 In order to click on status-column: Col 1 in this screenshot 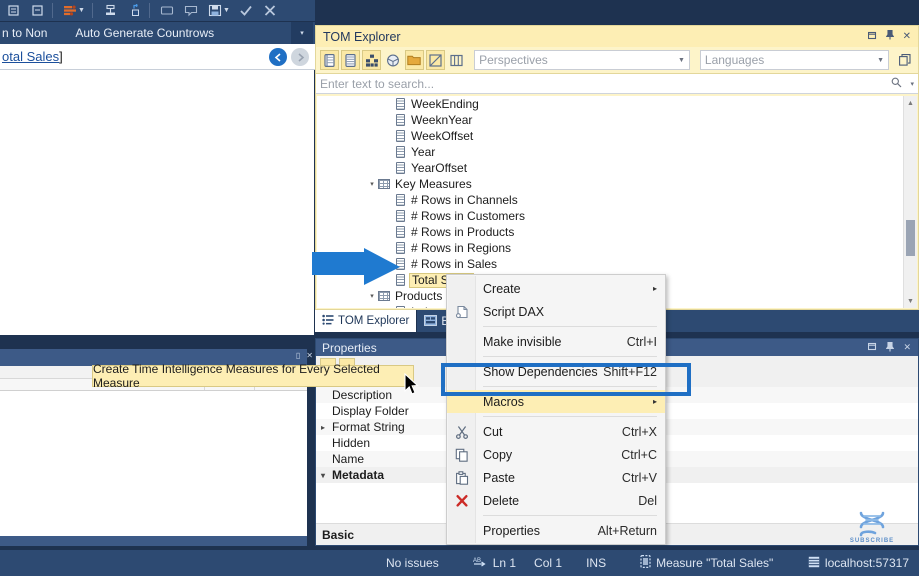, I will do `click(548, 563)`.